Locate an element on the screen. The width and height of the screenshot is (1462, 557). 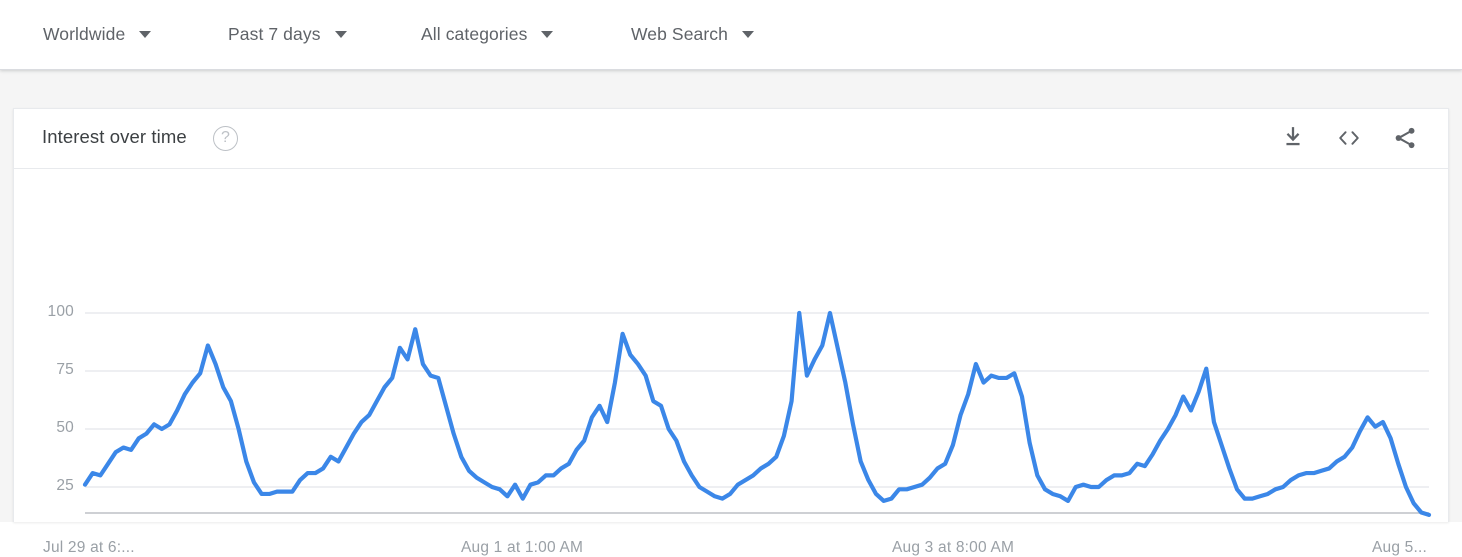
download-button is located at coordinates (1293, 138).